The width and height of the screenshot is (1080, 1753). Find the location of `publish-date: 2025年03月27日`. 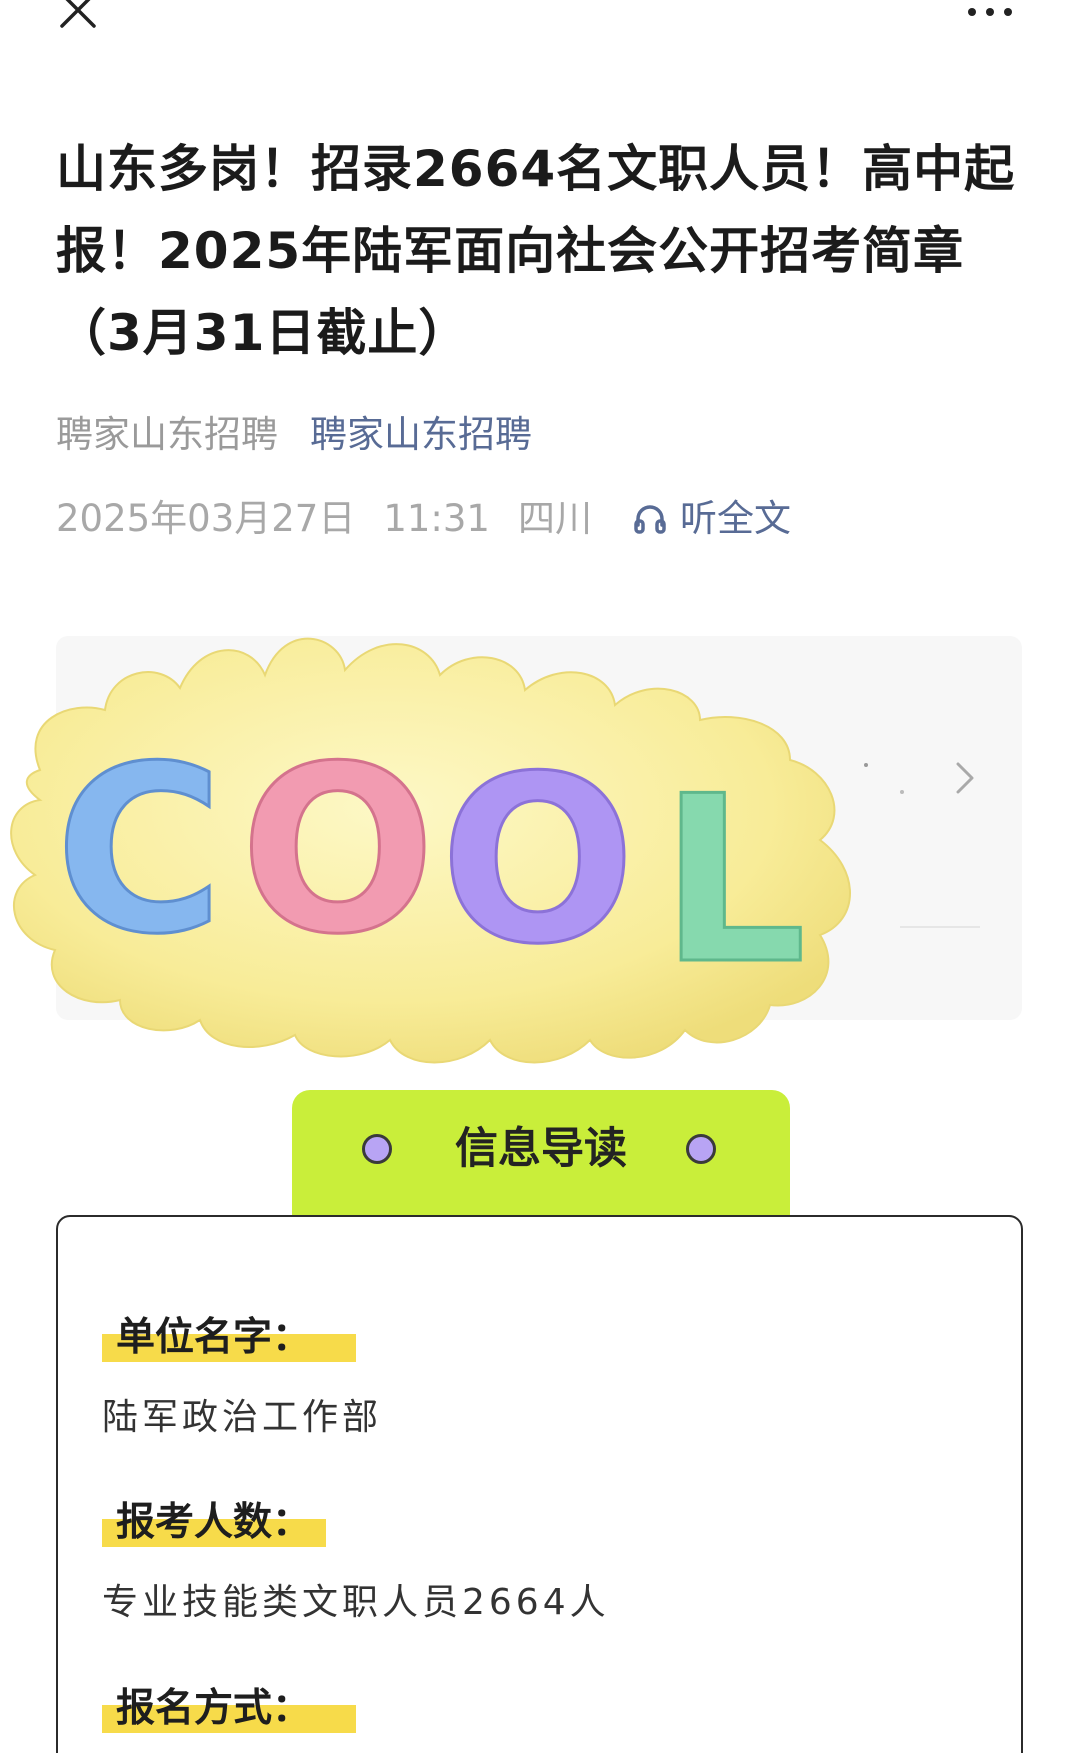

publish-date: 2025年03月27日 is located at coordinates (206, 518).